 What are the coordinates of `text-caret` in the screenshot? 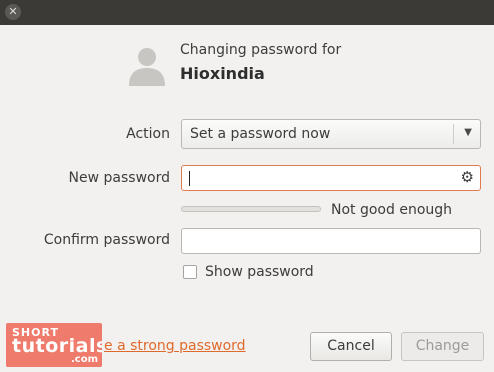 It's located at (189, 178).